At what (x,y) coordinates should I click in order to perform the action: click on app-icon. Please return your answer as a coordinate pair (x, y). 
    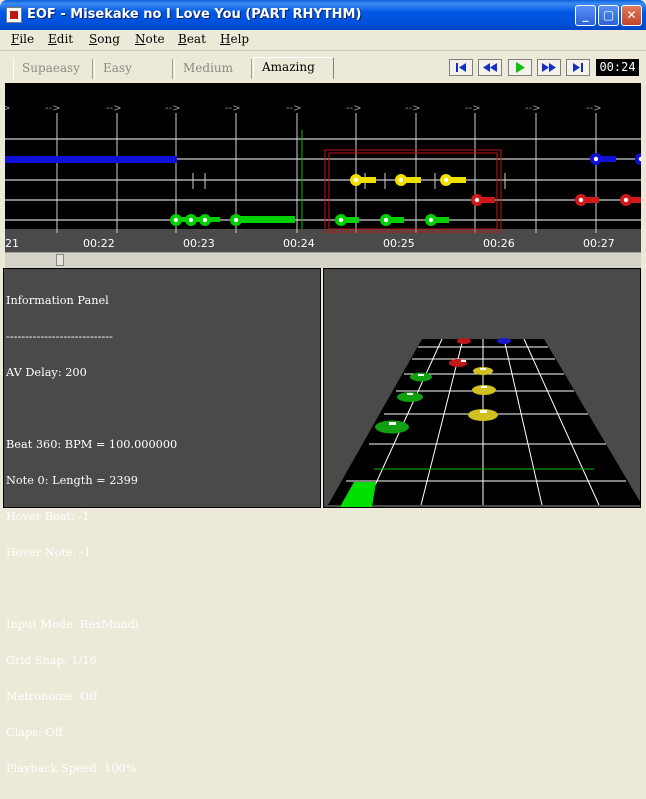
    Looking at the image, I should click on (14, 15).